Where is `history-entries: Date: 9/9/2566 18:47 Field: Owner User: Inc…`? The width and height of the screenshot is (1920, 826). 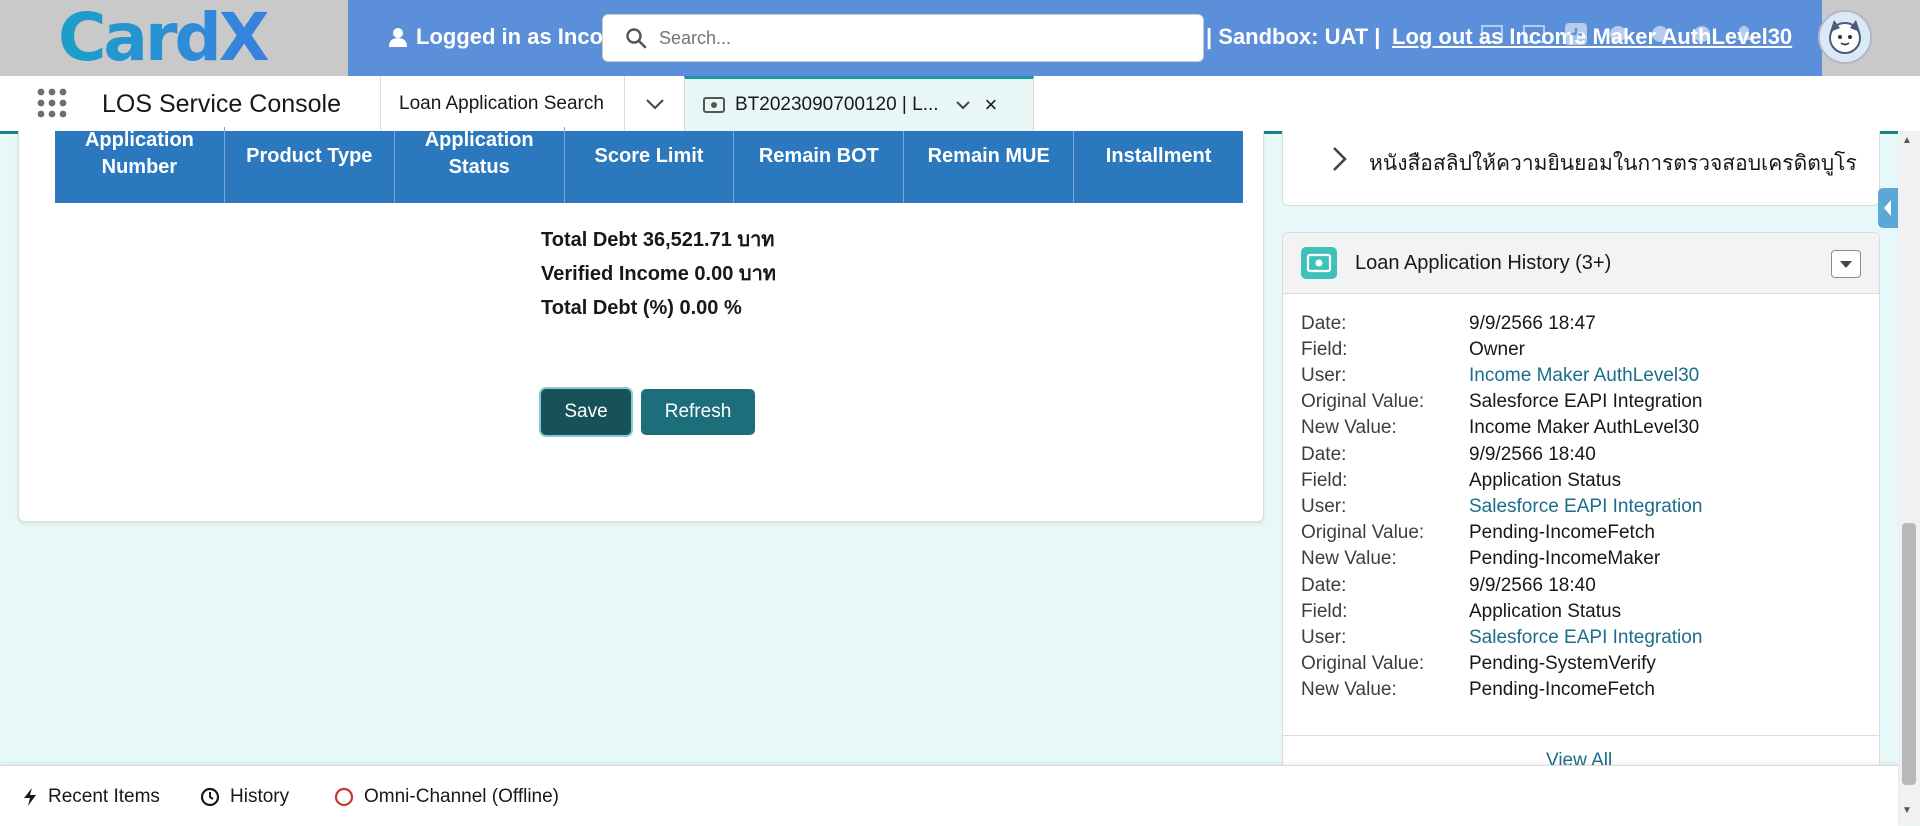
history-entries: Date: 9/9/2566 18:47 Field: Owner User: Inc… is located at coordinates (1581, 507).